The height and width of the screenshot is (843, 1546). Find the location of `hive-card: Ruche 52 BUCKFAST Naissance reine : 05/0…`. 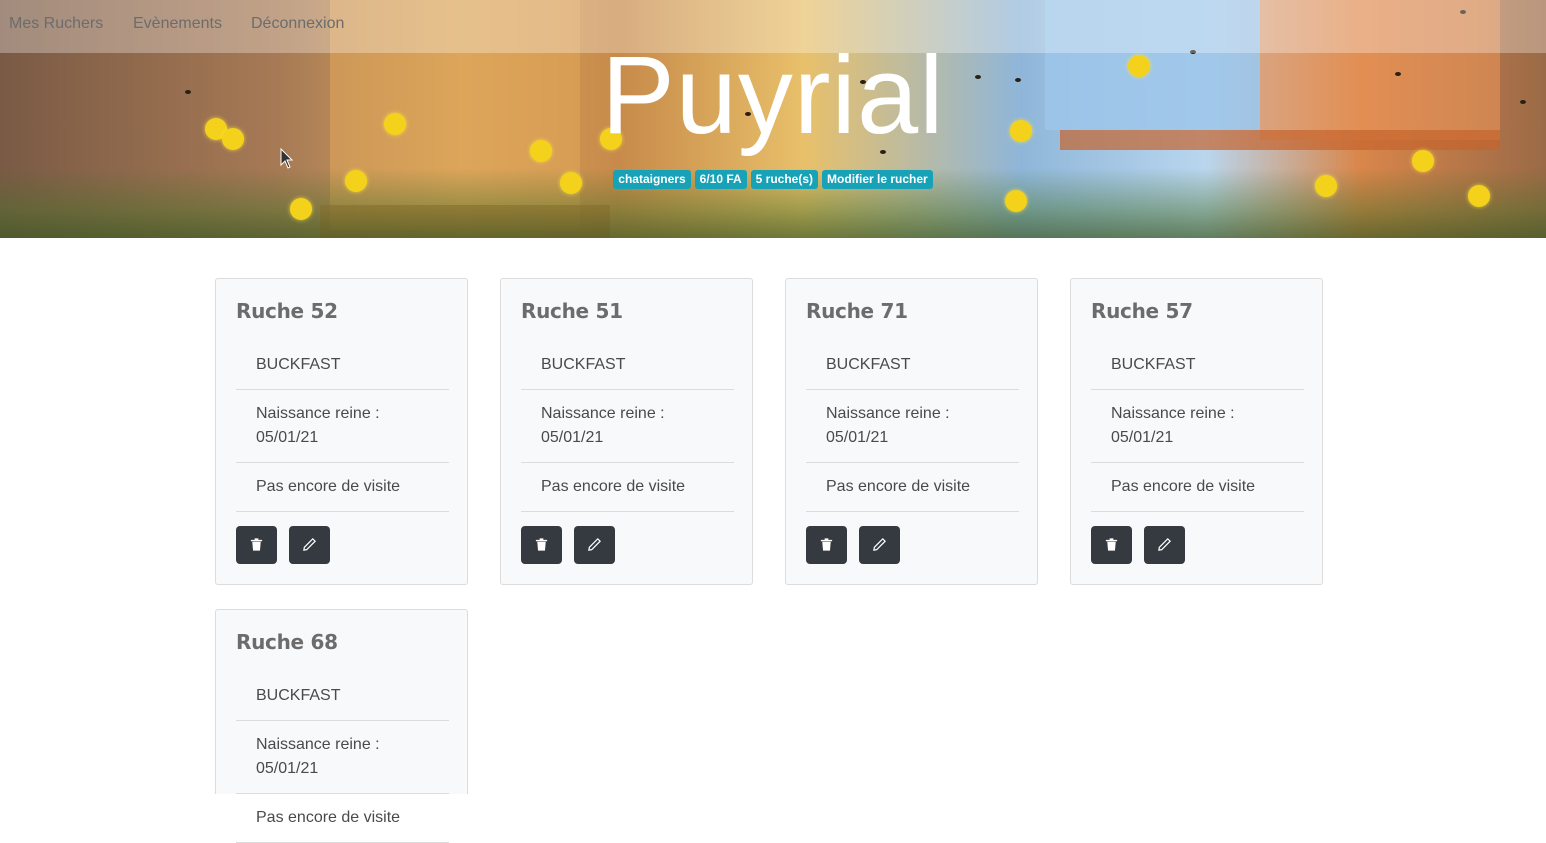

hive-card: Ruche 52 BUCKFAST Naissance reine : 05/0… is located at coordinates (341, 431).